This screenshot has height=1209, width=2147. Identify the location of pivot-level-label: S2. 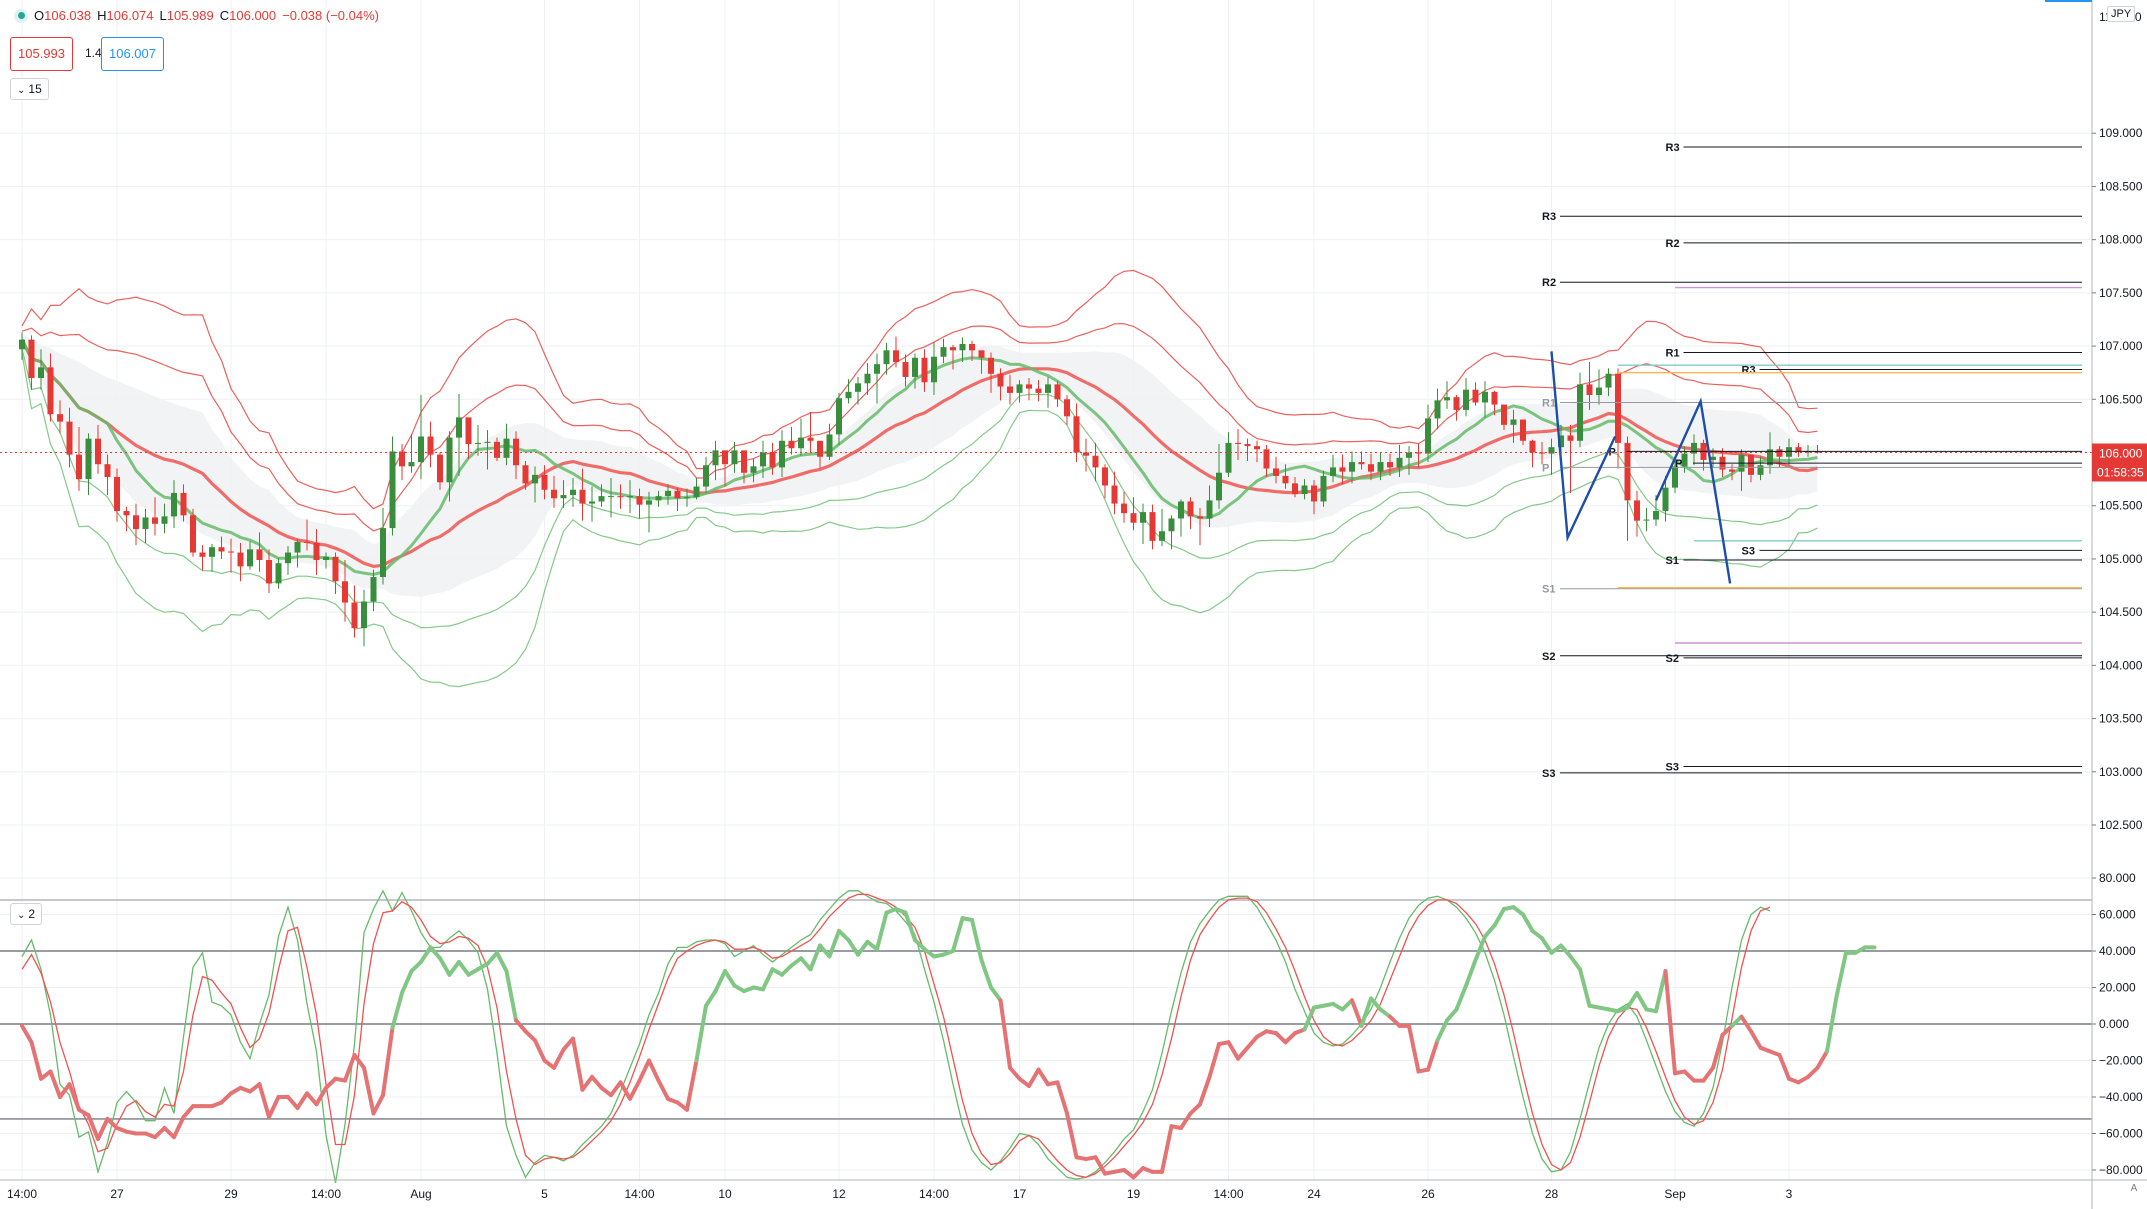
(1672, 659).